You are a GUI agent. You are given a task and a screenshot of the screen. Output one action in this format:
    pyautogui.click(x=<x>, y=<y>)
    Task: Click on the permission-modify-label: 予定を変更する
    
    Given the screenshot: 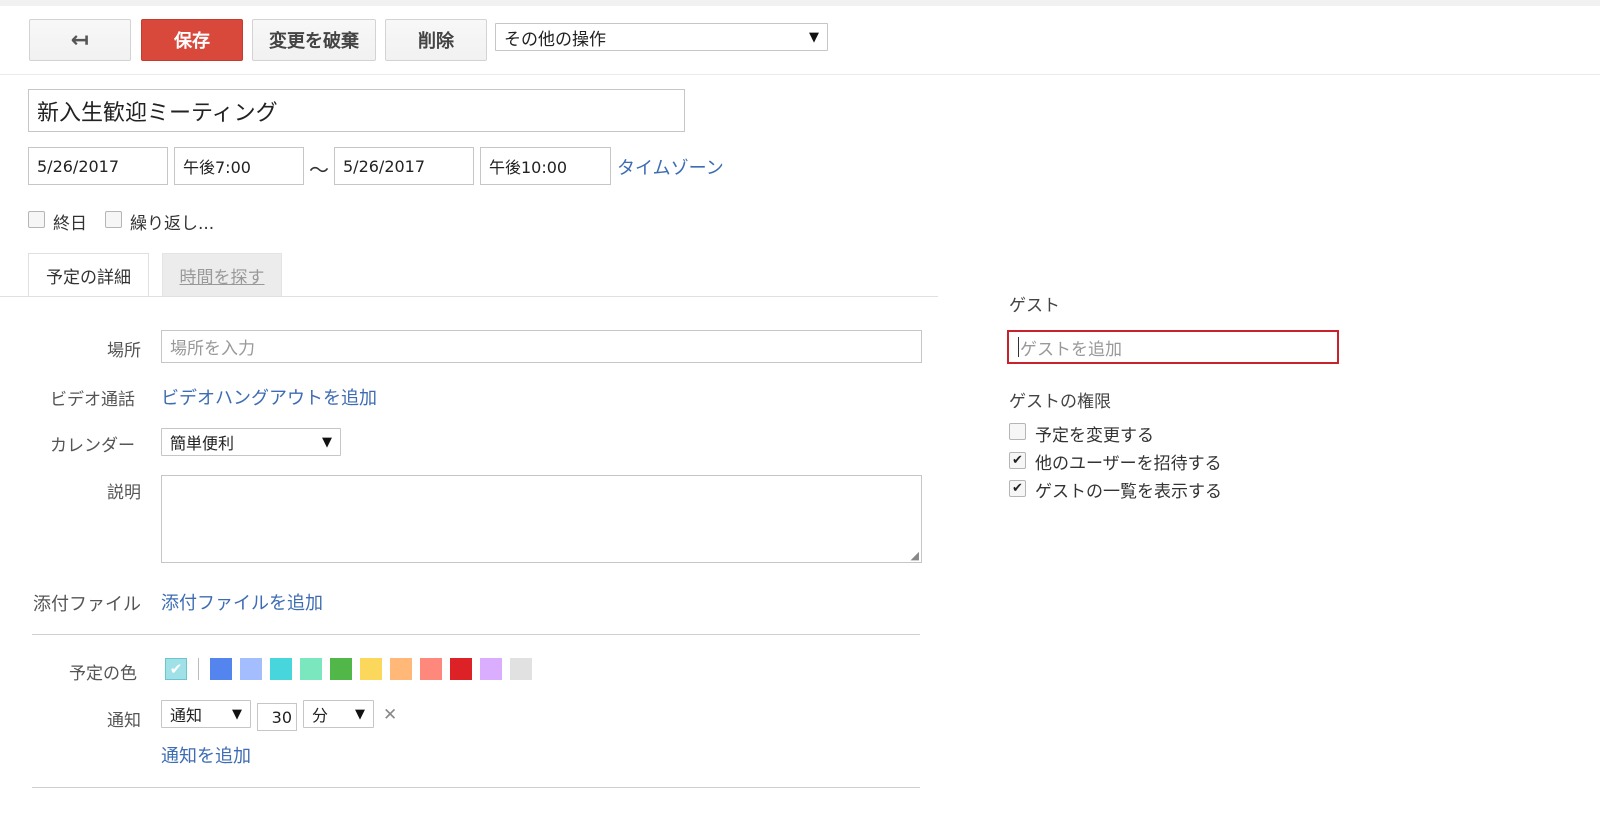 What is the action you would take?
    pyautogui.click(x=1094, y=436)
    